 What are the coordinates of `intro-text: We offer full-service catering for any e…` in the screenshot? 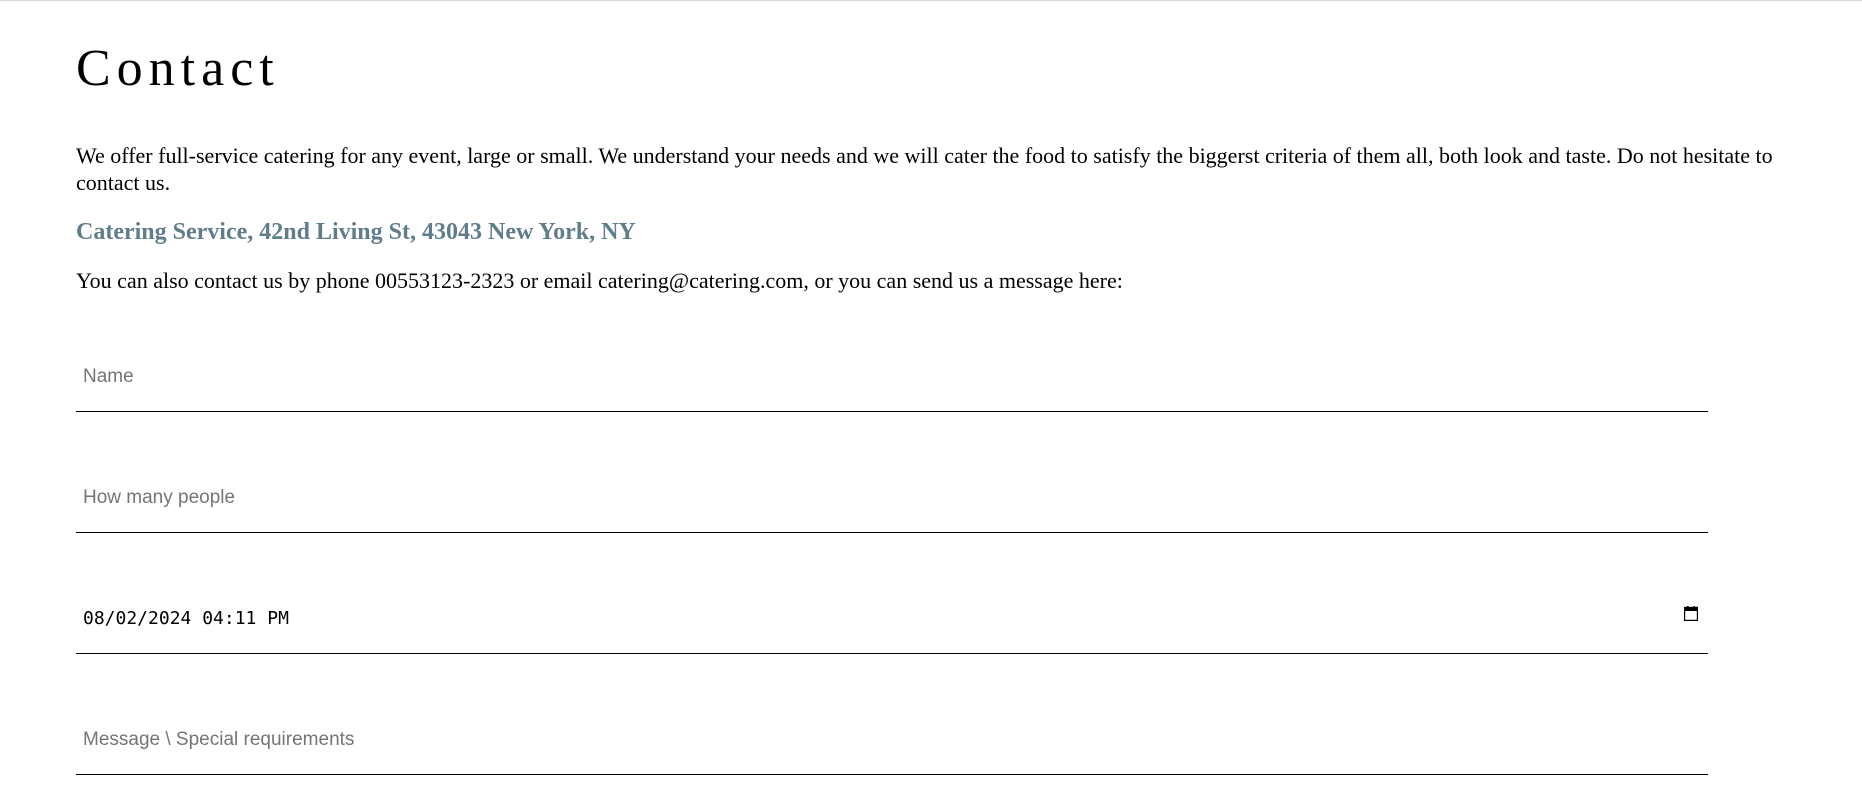 It's located at (924, 169).